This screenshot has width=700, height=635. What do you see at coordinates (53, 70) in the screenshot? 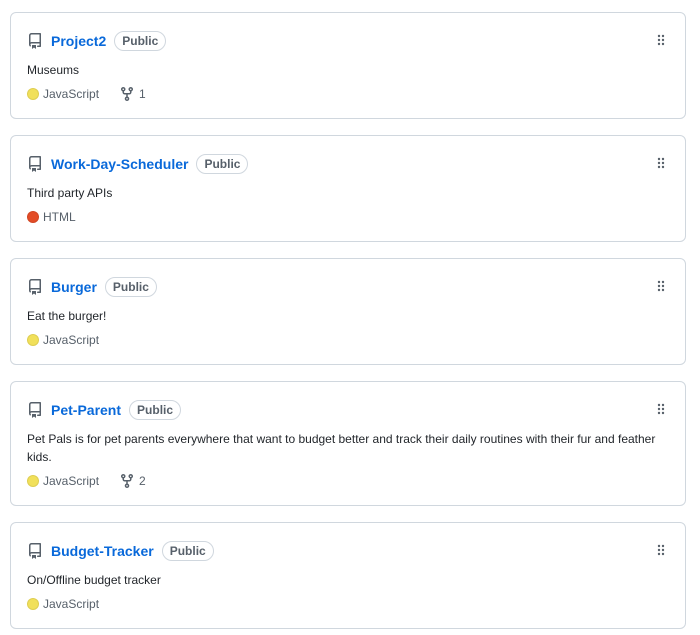
I see `repo-description: Museums` at bounding box center [53, 70].